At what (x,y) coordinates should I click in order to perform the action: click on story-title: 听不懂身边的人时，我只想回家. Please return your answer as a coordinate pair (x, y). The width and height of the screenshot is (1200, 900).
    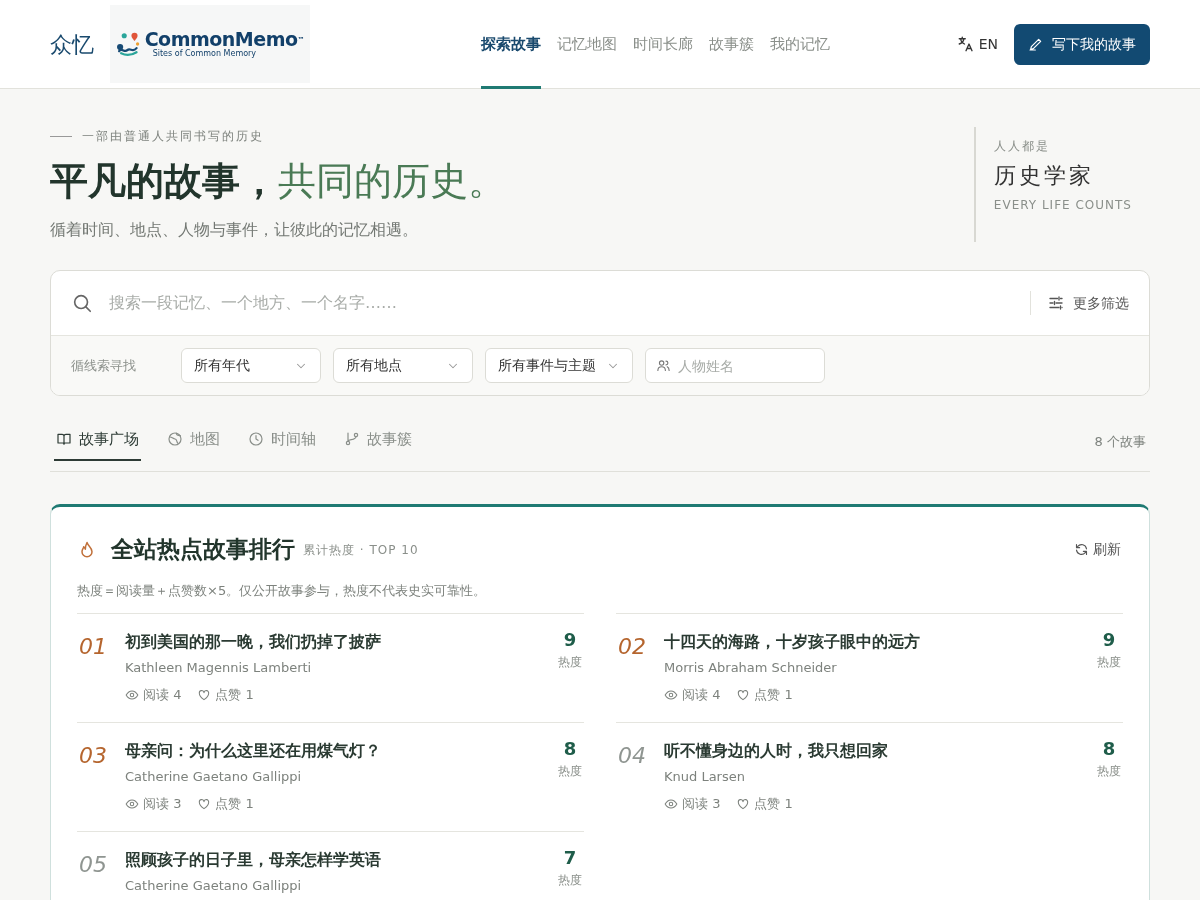
    Looking at the image, I should click on (776, 750).